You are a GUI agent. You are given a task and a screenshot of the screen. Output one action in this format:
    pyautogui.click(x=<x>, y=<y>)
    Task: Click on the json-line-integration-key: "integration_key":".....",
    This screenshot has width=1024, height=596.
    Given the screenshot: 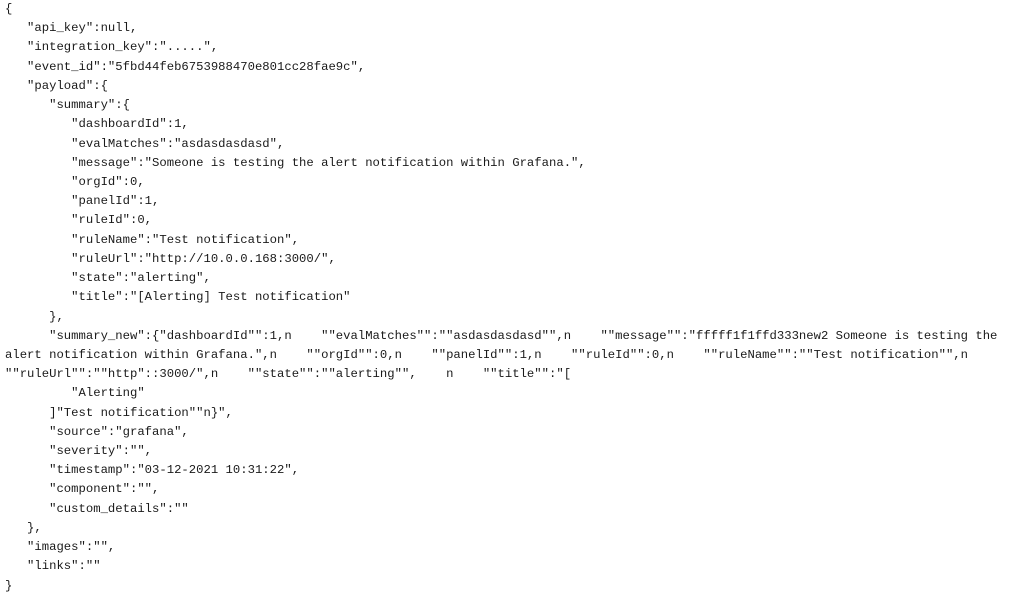 What is the action you would take?
    pyautogui.click(x=112, y=47)
    